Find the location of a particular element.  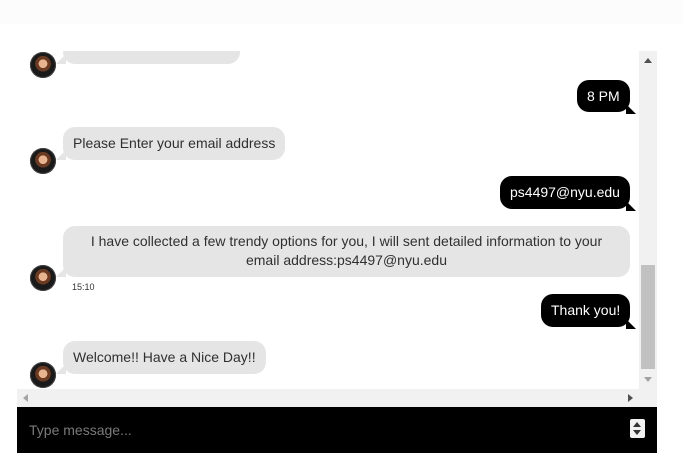

bot-message is located at coordinates (148, 57).